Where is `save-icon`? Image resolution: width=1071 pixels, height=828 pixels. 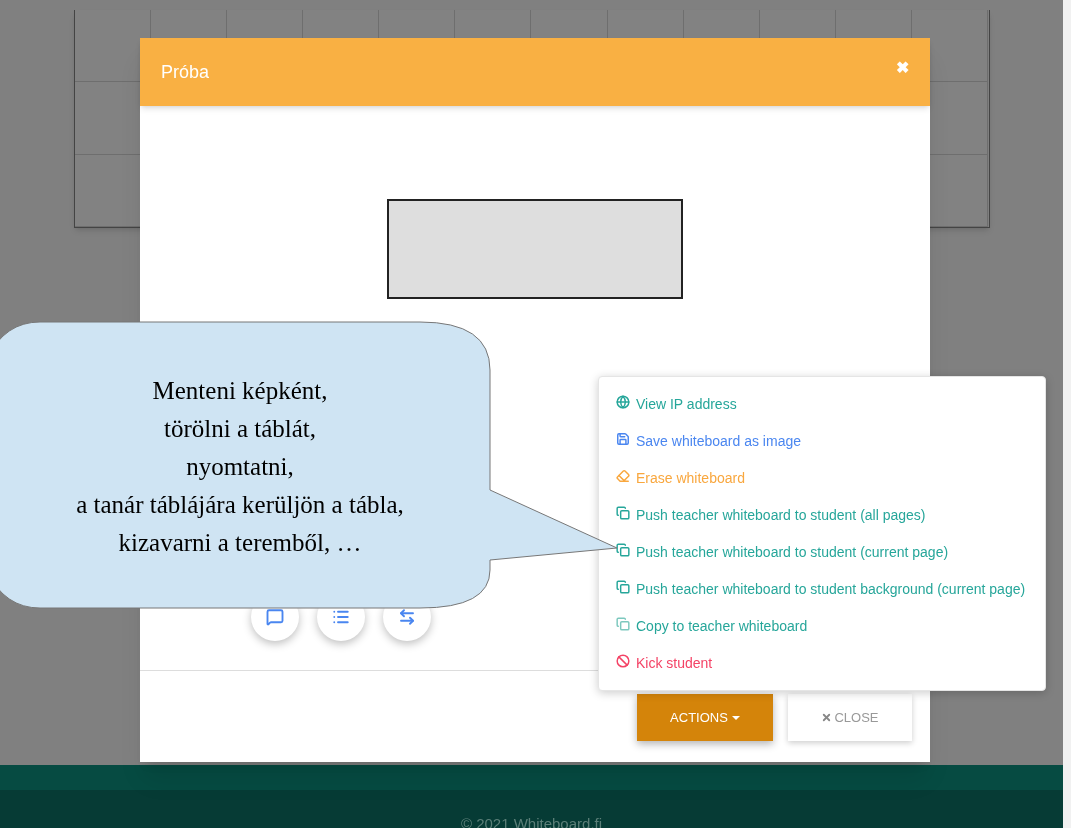 save-icon is located at coordinates (623, 439).